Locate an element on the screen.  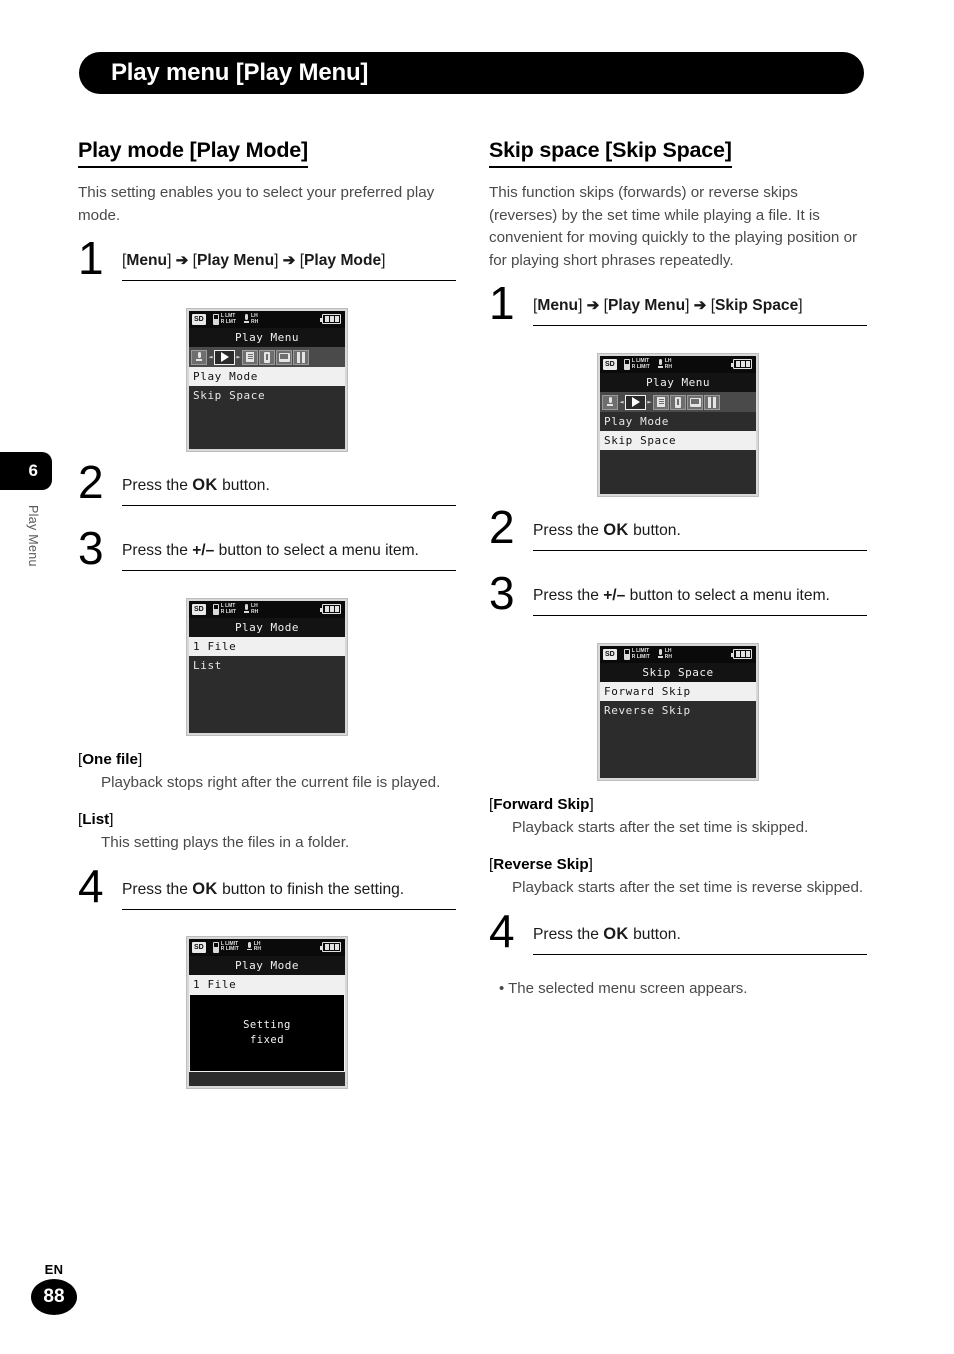
step-1-play-mode: 1 [Menu] ➔ [Play Menu] ➔ [Play Mode] is located at coordinates (267, 264).